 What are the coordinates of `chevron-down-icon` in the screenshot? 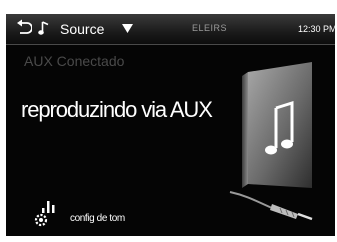 It's located at (127, 28).